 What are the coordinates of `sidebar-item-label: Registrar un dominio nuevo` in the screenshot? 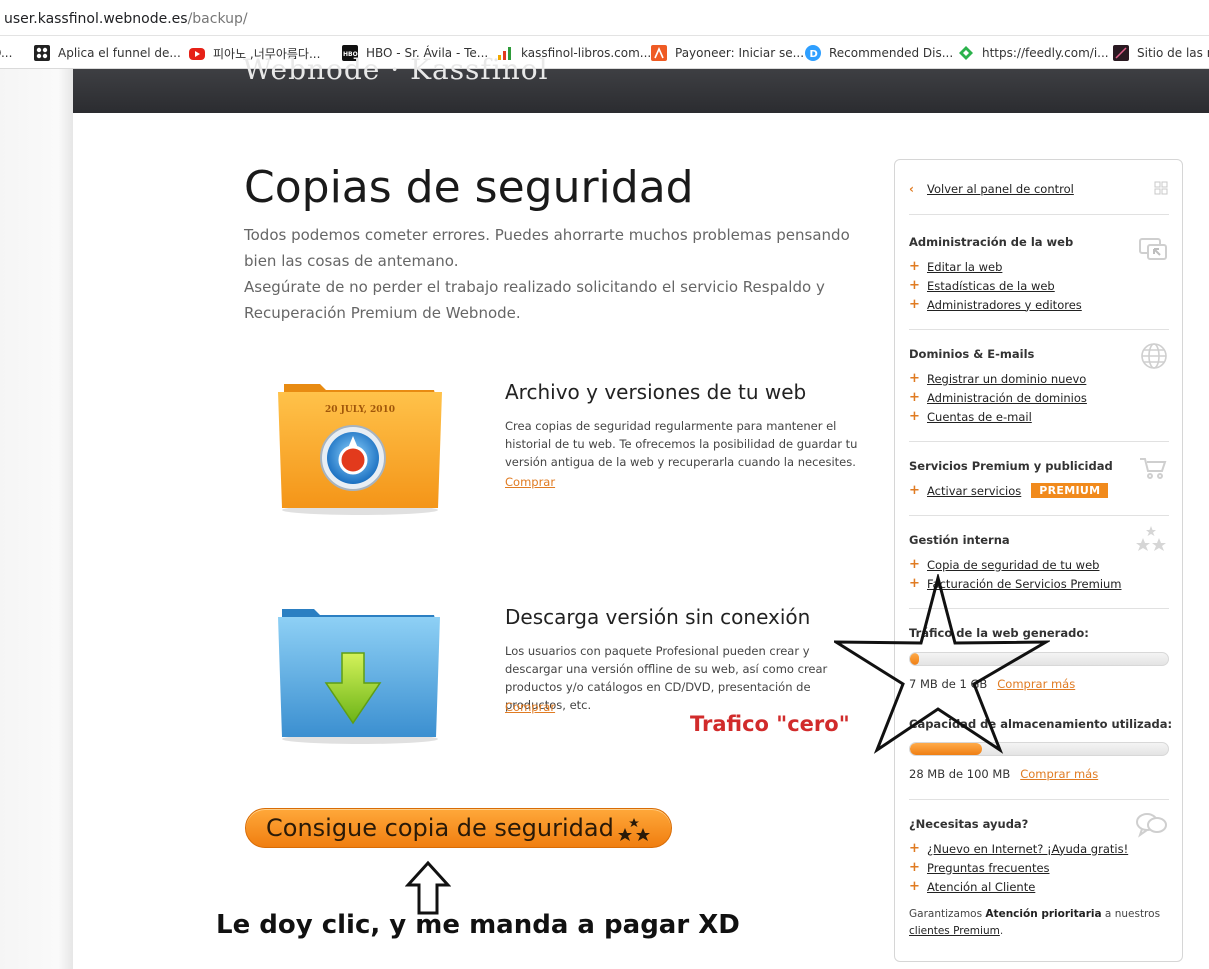 It's located at (1007, 378).